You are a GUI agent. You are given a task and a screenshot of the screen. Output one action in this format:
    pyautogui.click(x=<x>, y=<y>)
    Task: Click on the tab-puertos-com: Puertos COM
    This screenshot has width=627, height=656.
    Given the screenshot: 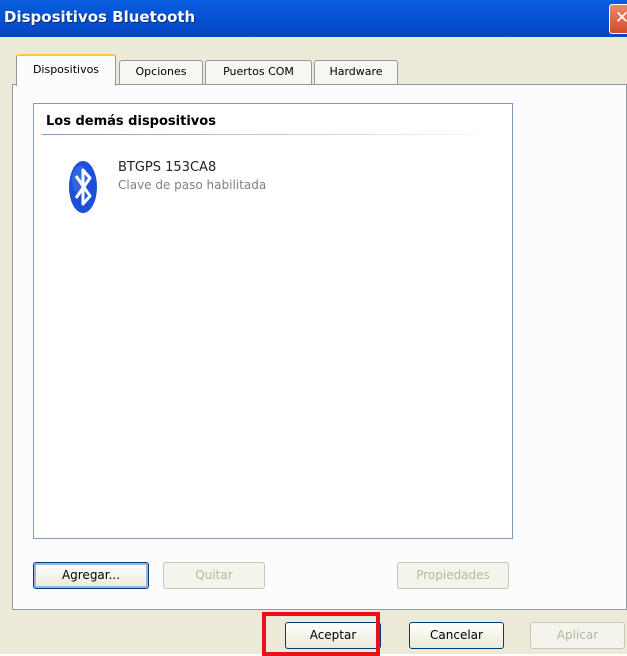 What is the action you would take?
    pyautogui.click(x=258, y=72)
    